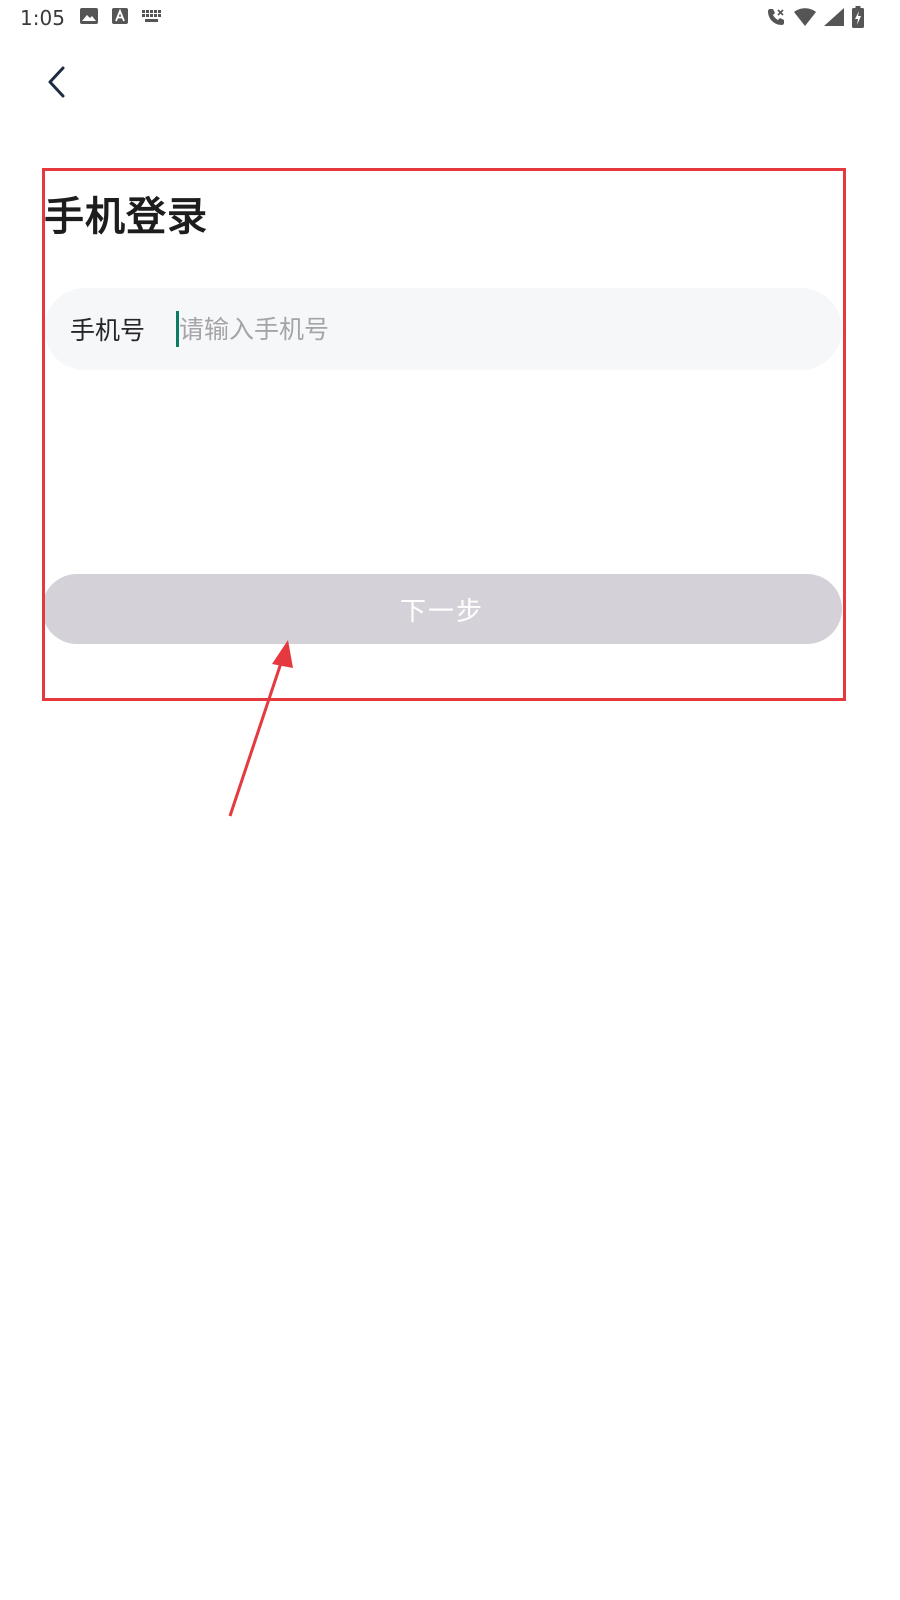 The height and width of the screenshot is (1600, 900). I want to click on phone-field: 手机号, so click(443, 329).